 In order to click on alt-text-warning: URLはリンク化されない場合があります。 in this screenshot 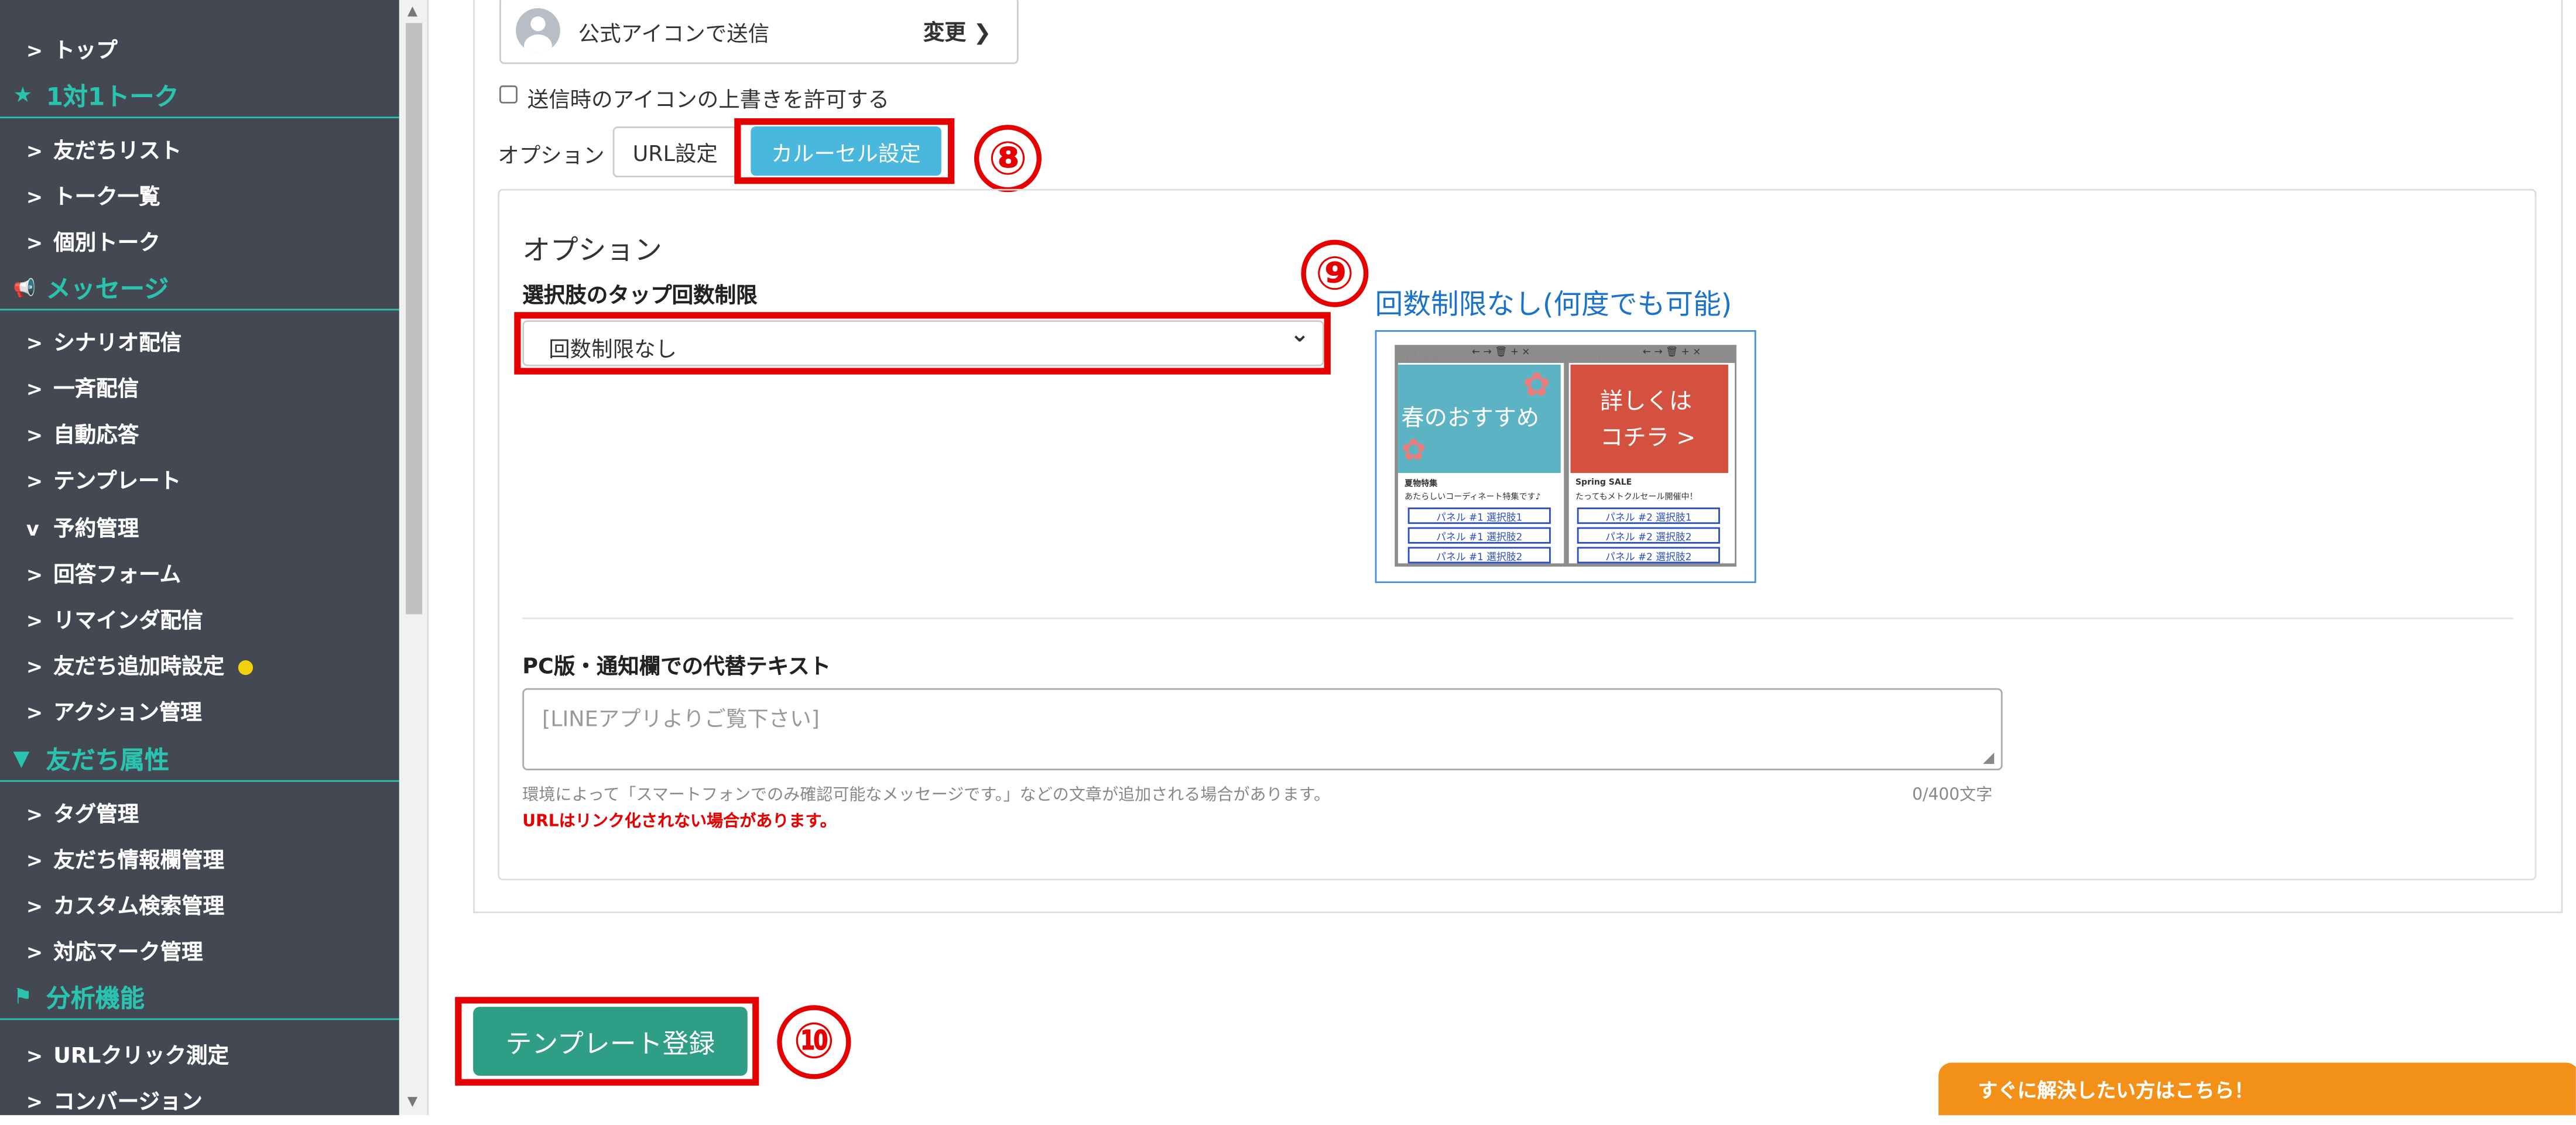, I will do `click(679, 821)`.